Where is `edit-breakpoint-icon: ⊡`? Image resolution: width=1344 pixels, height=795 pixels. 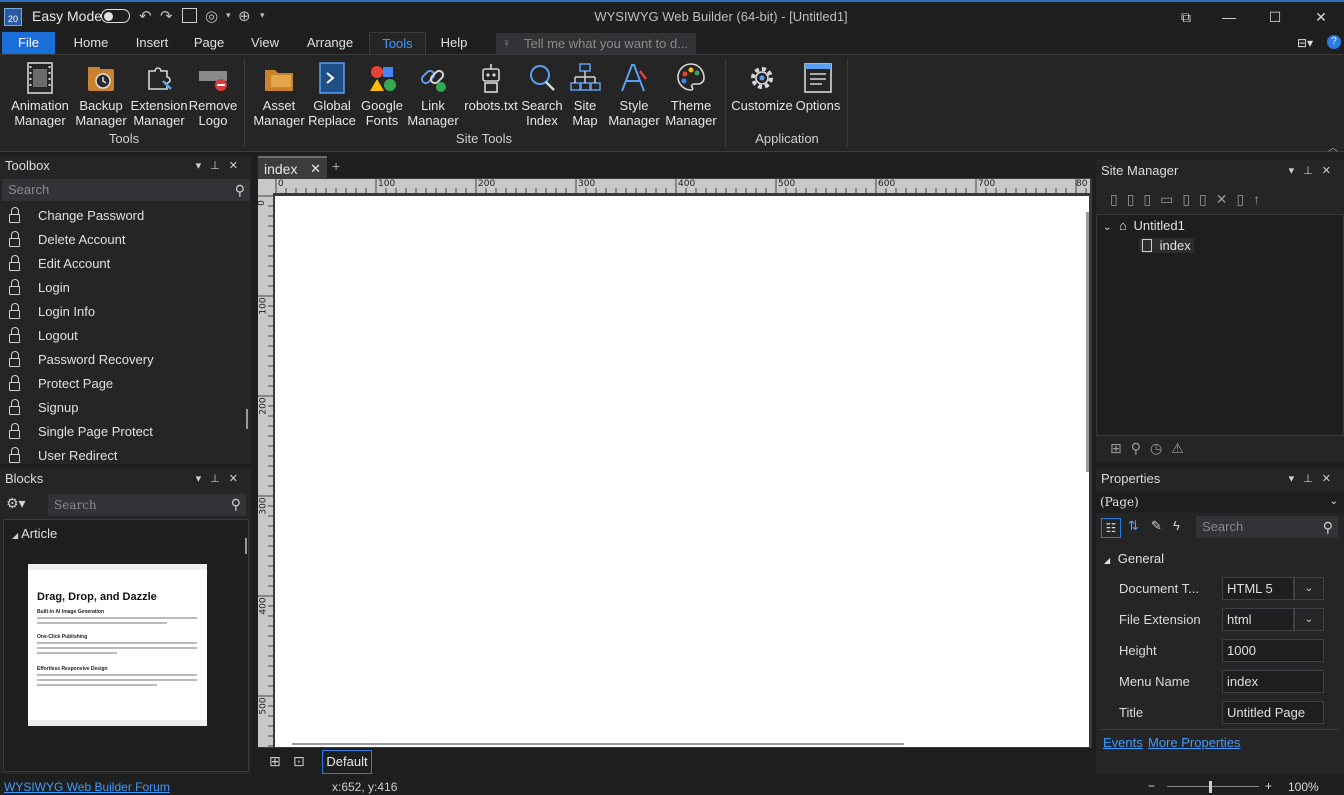 edit-breakpoint-icon: ⊡ is located at coordinates (299, 761).